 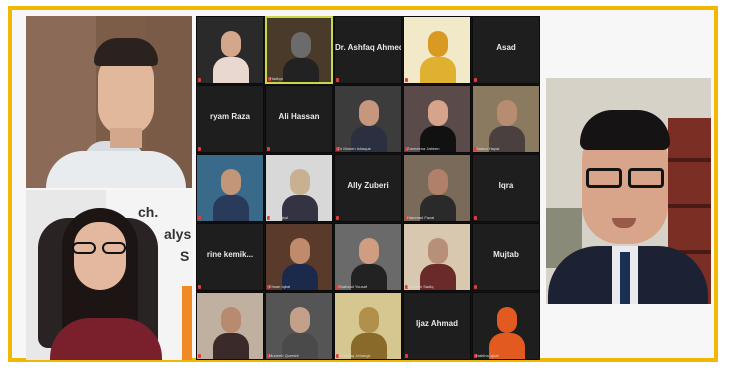 What do you see at coordinates (488, 148) in the screenshot?
I see `participant-caption: Samra Hayat` at bounding box center [488, 148].